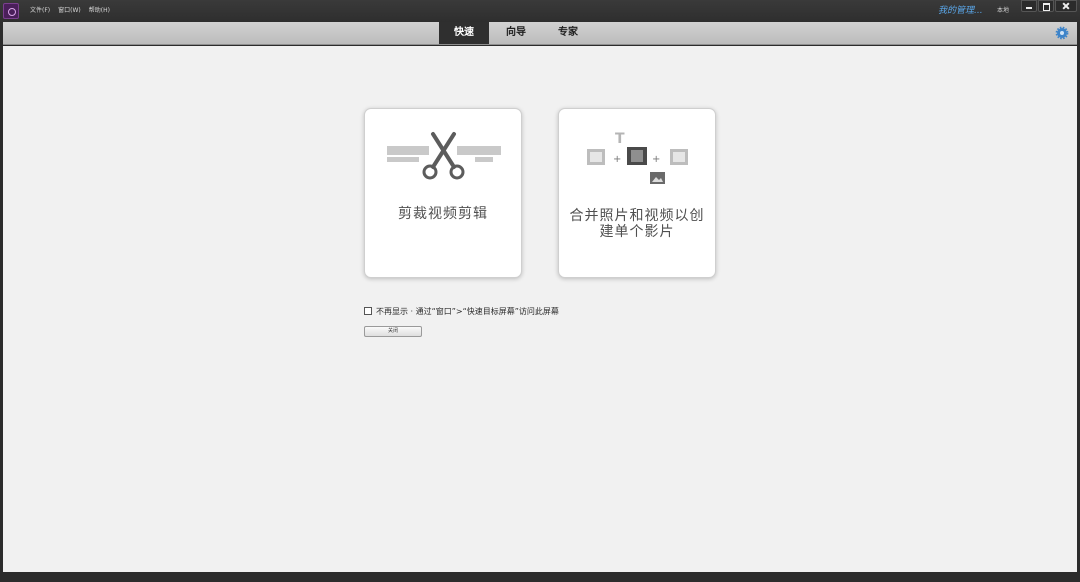 This screenshot has width=1080, height=582. I want to click on menu-window: 窗口(W), so click(69, 11).